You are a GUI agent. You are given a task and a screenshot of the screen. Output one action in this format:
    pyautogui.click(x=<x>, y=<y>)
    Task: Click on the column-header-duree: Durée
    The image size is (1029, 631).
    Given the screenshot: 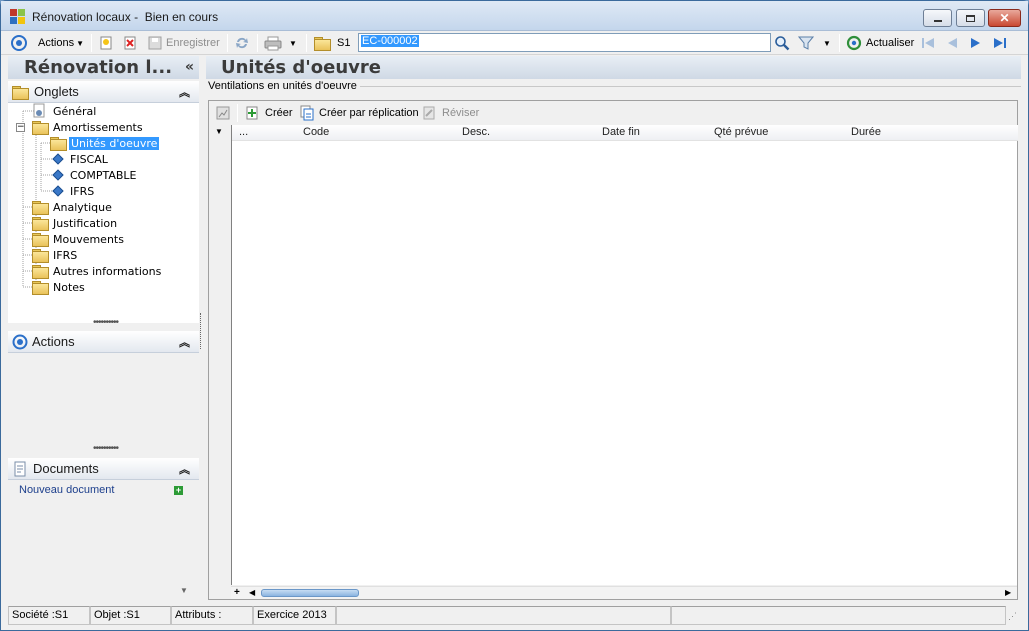 What is the action you would take?
    pyautogui.click(x=866, y=132)
    